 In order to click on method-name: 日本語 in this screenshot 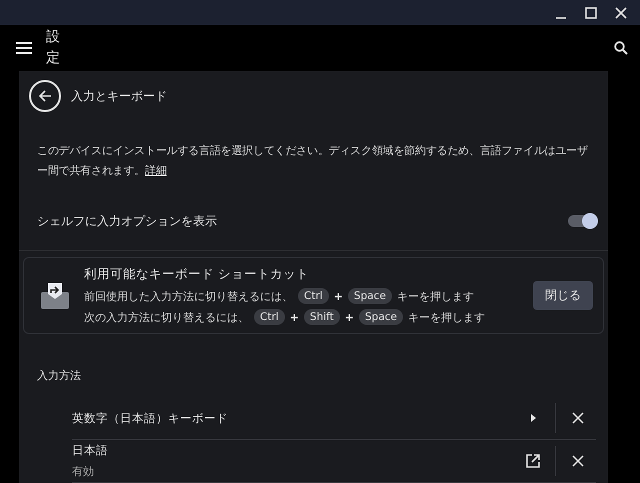, I will do `click(90, 450)`.